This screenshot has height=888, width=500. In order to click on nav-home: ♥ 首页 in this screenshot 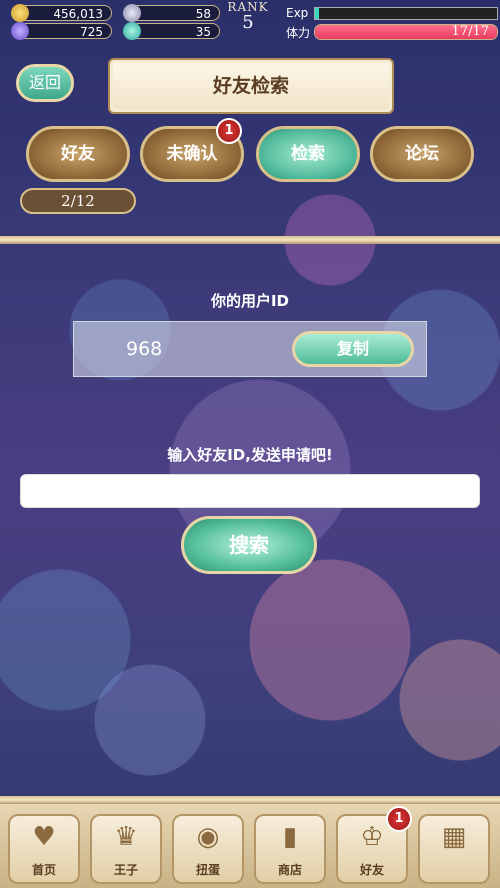, I will do `click(44, 849)`.